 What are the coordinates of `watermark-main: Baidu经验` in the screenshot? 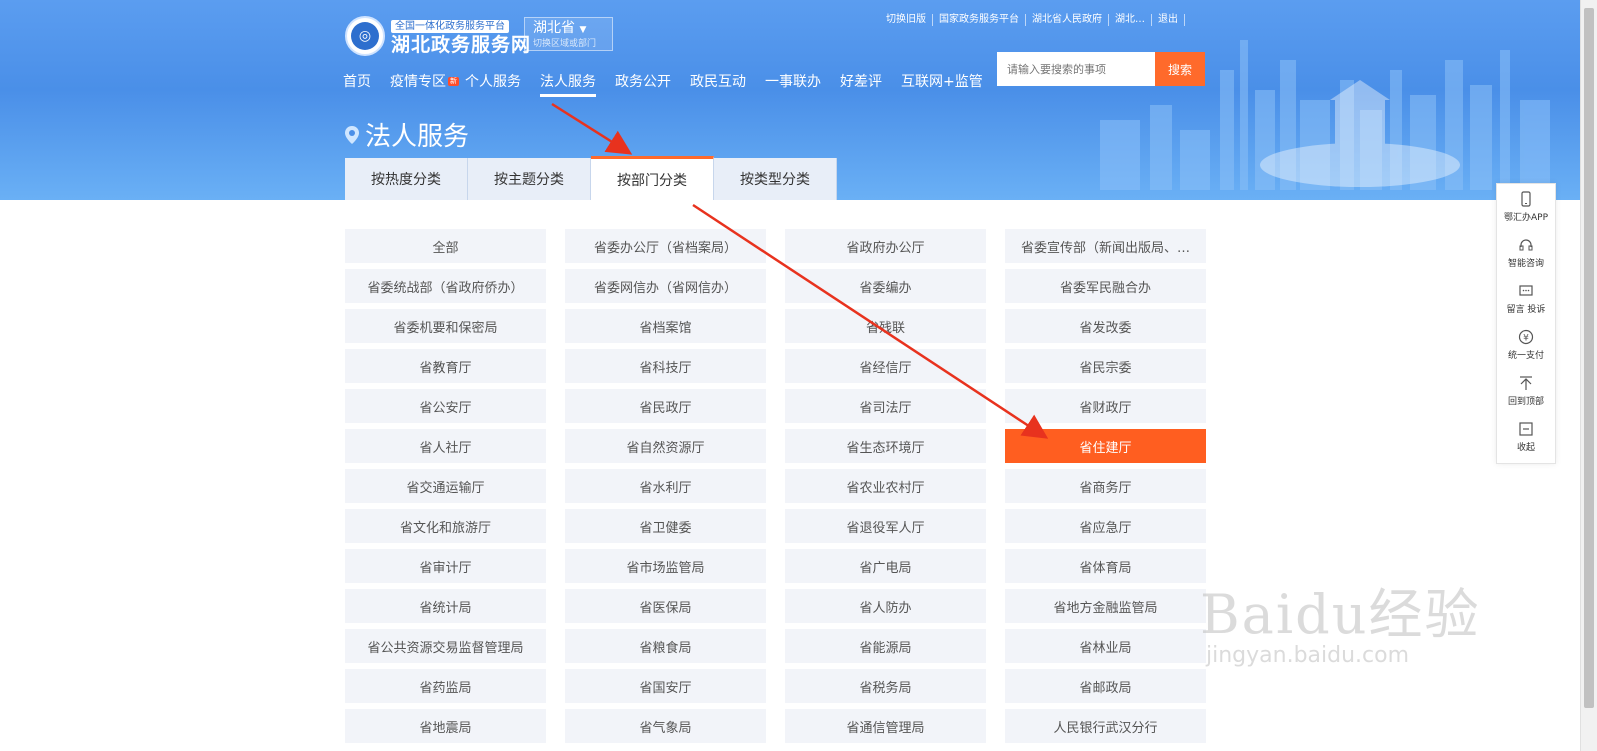 It's located at (1340, 614).